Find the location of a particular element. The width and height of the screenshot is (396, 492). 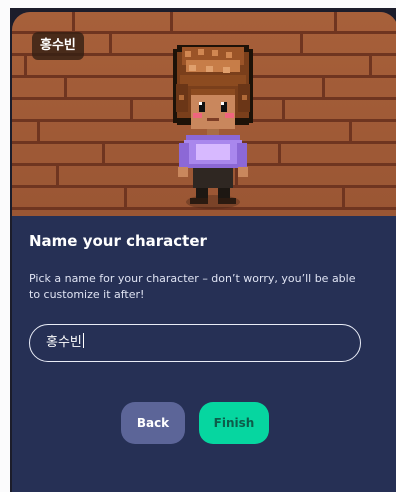

dialog-title: Name your character is located at coordinates (118, 241).